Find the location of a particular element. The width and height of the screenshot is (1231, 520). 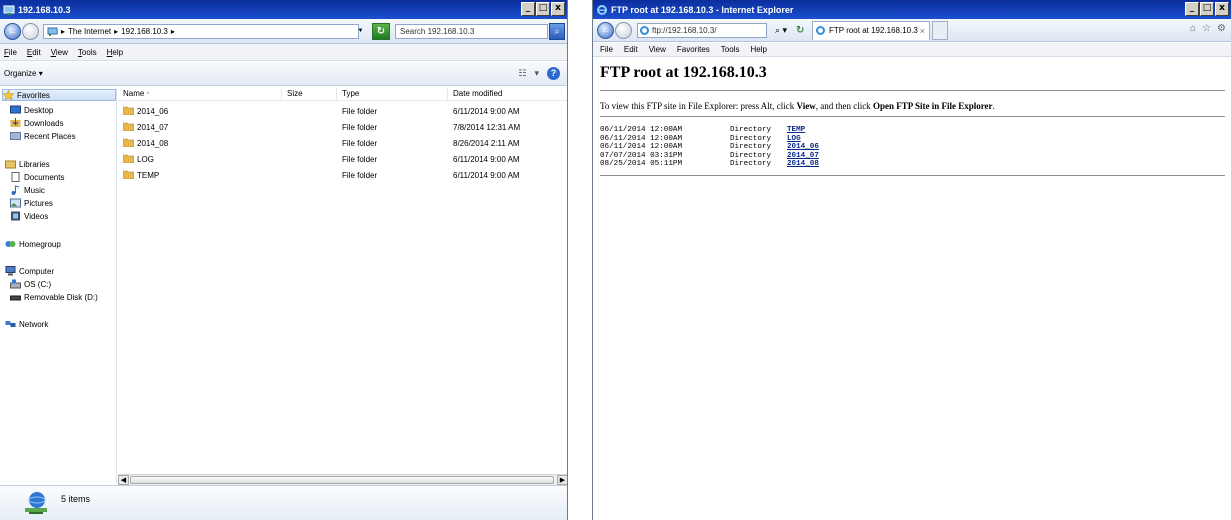

chevron-right-icon: ▸ is located at coordinates (63, 31).